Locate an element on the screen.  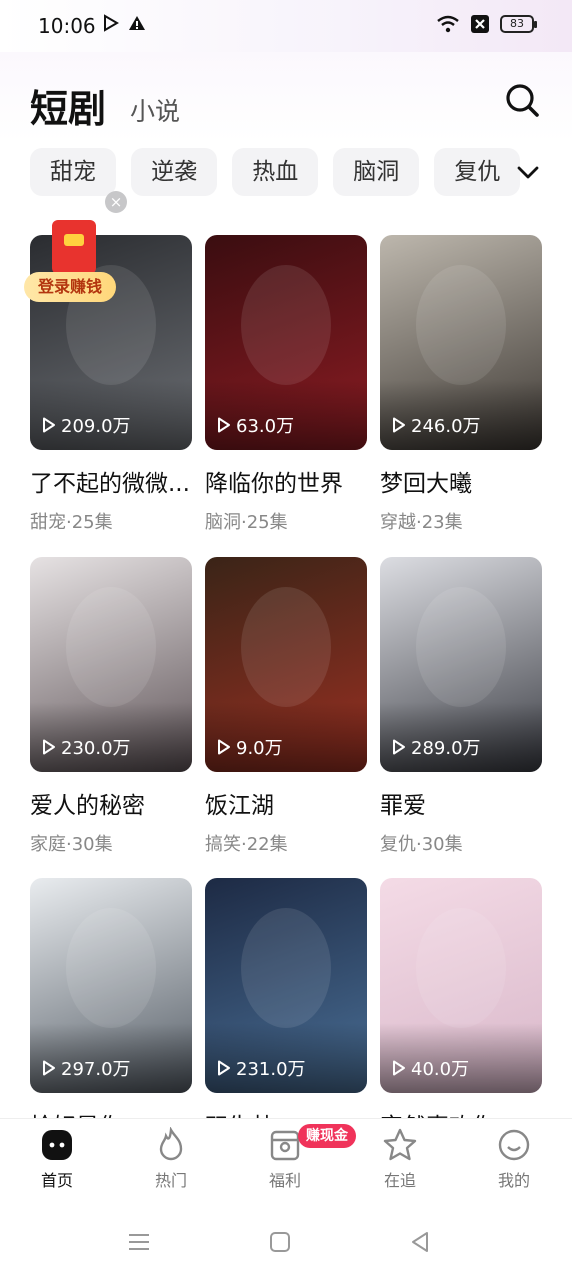
bottom-nav: 首页 热门 福利 在追 我的 is located at coordinates (286, 1159).